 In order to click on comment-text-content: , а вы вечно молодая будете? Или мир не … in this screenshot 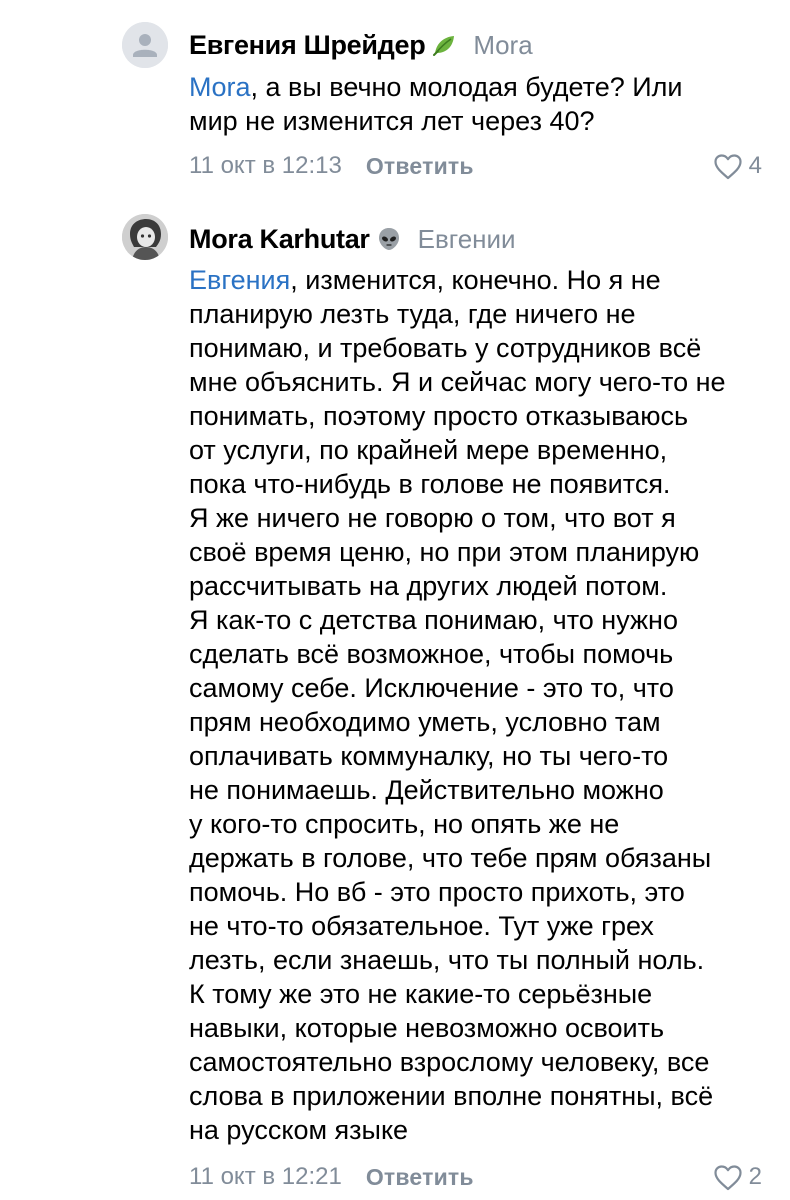, I will do `click(436, 104)`.